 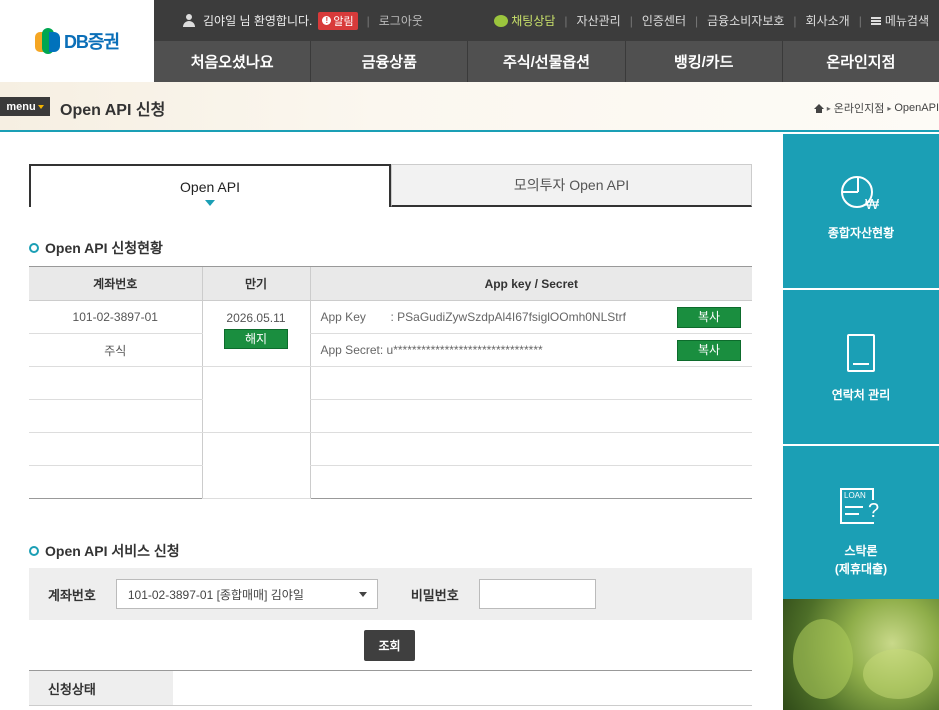 I want to click on menu-search-link: 메뉴검색, so click(x=907, y=20).